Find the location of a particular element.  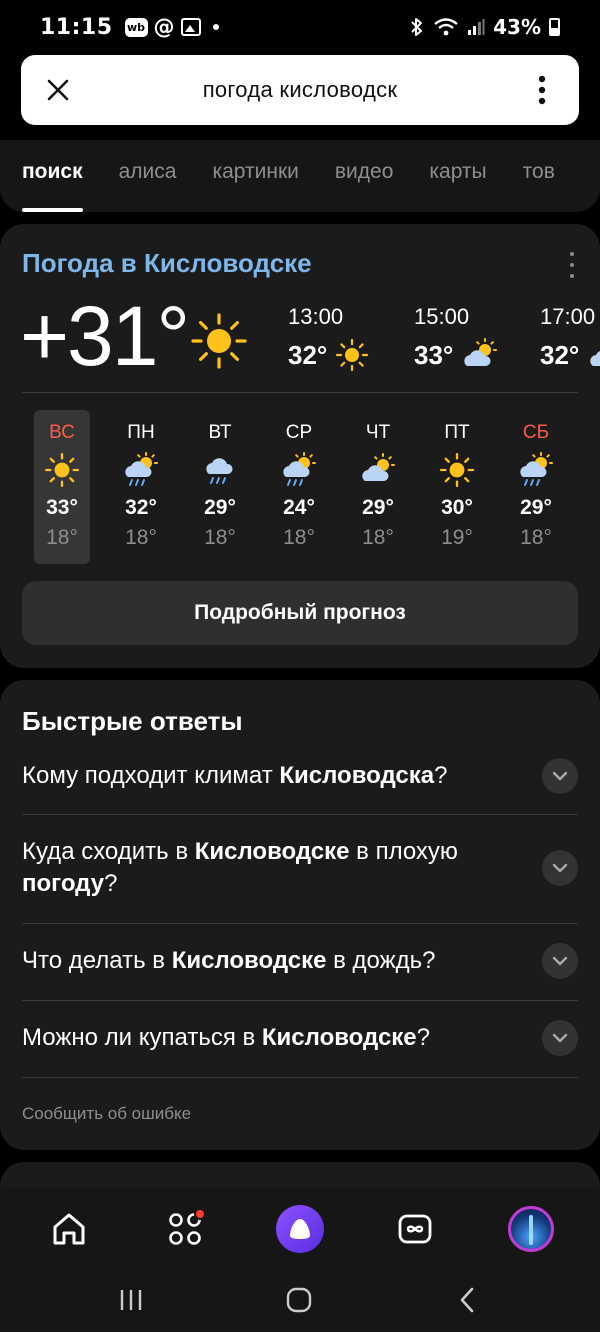

status-bar: 11:15 wb @ 43% is located at coordinates (300, 27).